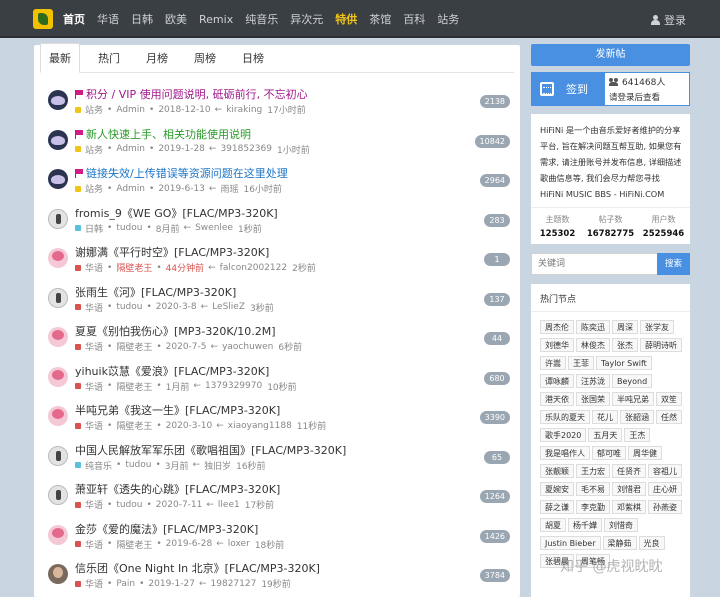 The height and width of the screenshot is (597, 720). I want to click on hot-tag: 杨千嬅, so click(585, 525).